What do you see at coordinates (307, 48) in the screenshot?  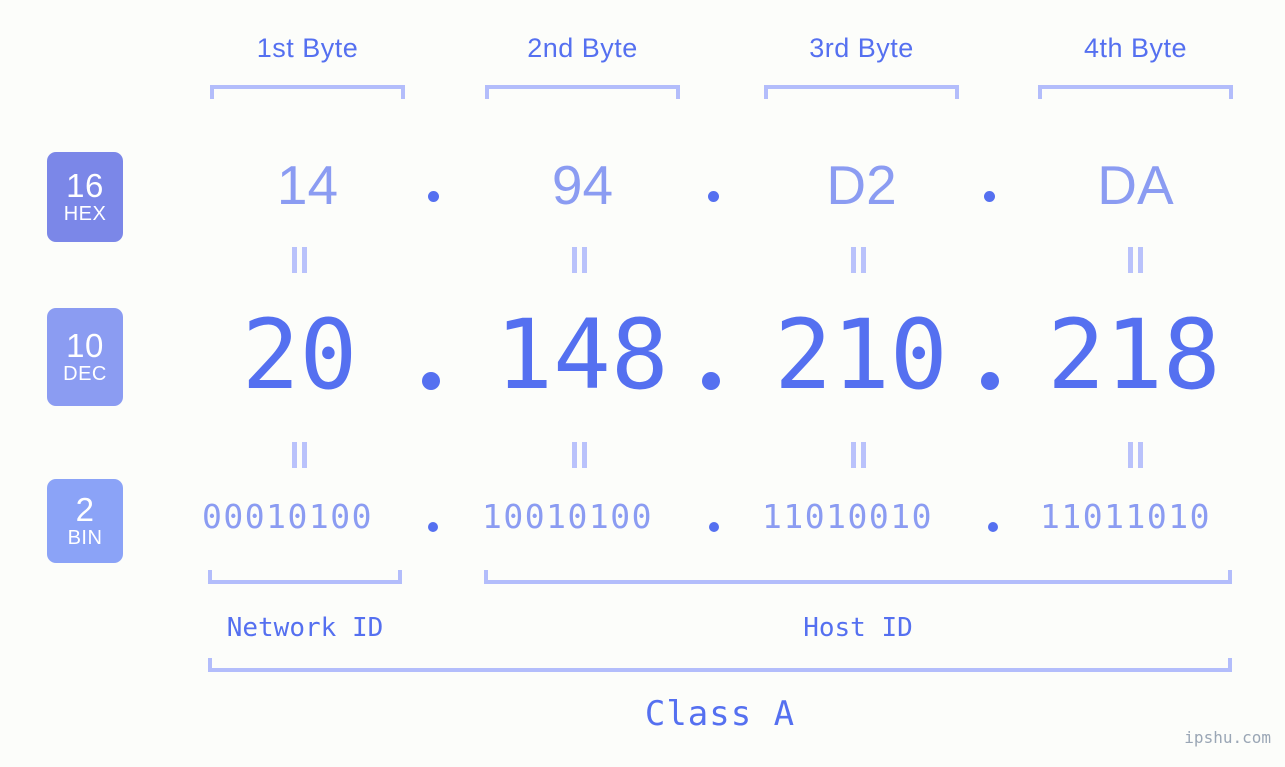 I see `byte-header-1: 1st Byte` at bounding box center [307, 48].